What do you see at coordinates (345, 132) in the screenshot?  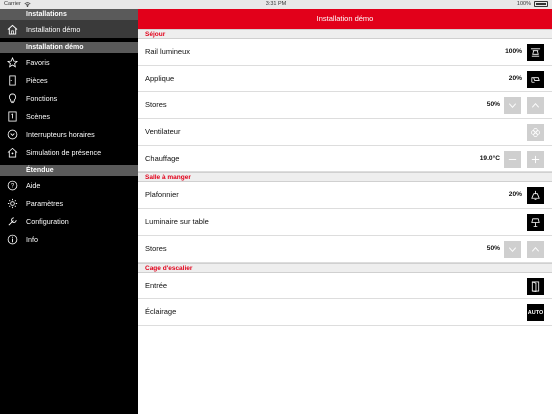 I see `device-row-ventilateur: Ventilateur` at bounding box center [345, 132].